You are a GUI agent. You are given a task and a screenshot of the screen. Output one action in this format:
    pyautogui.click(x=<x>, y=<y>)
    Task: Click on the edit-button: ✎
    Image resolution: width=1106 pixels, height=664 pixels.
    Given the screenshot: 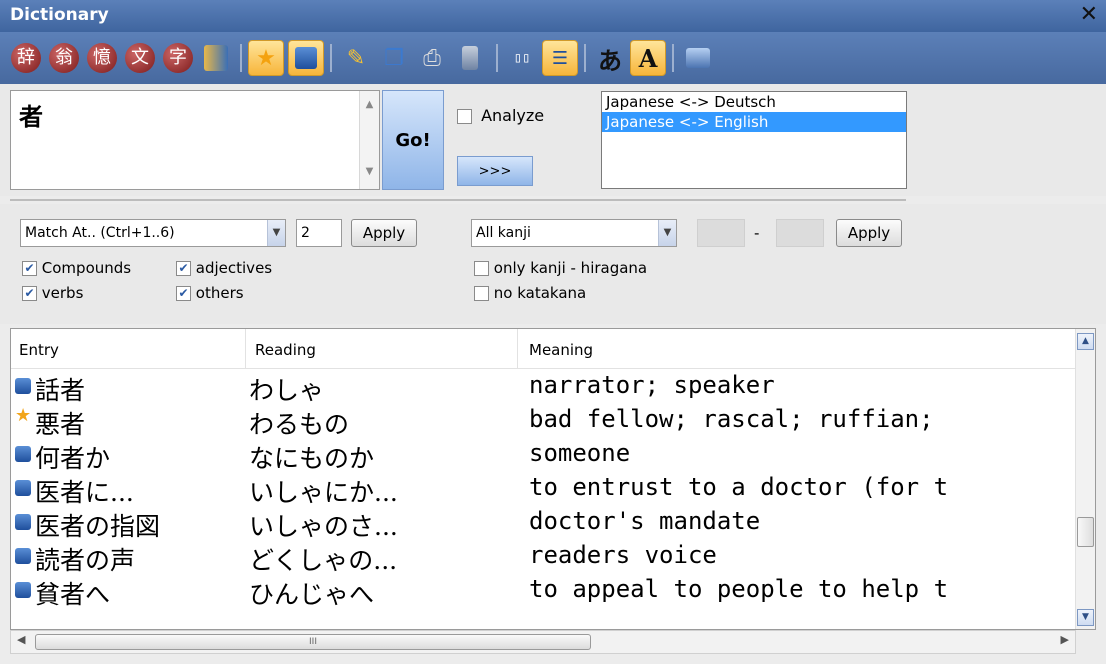 What is the action you would take?
    pyautogui.click(x=356, y=58)
    